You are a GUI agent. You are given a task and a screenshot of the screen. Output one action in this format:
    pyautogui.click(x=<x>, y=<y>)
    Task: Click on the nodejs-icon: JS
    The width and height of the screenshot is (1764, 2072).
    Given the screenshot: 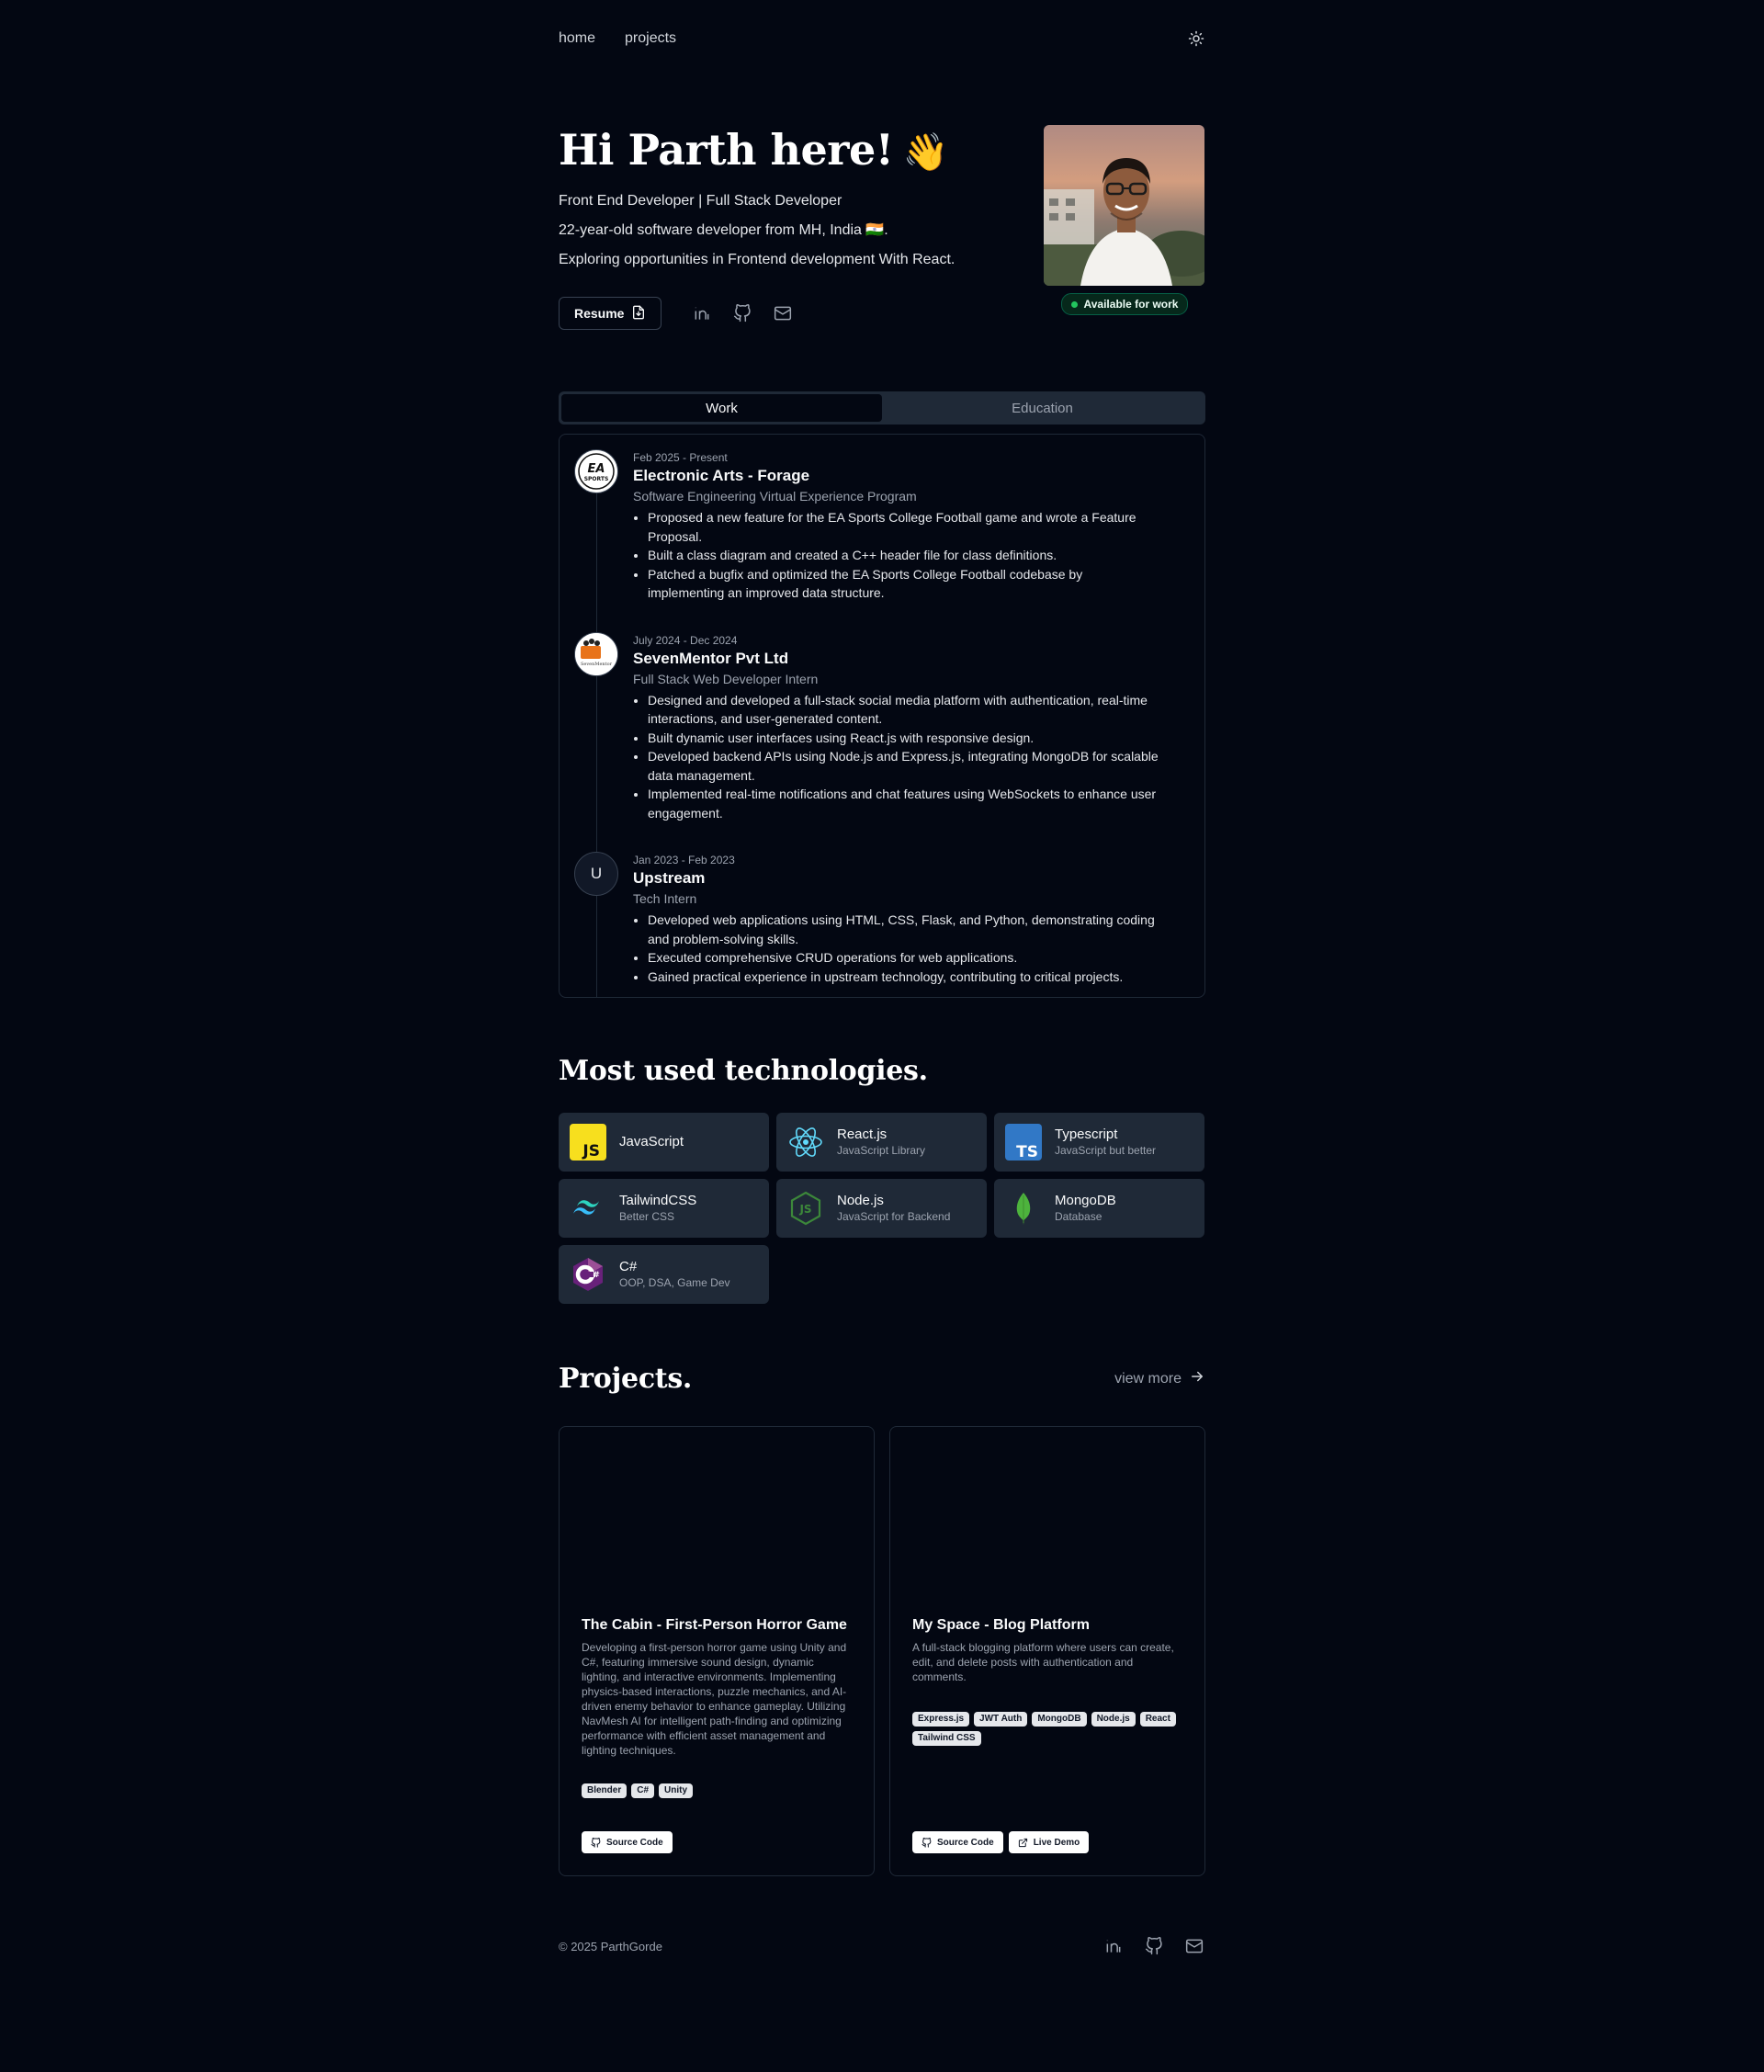 What is the action you would take?
    pyautogui.click(x=805, y=1208)
    